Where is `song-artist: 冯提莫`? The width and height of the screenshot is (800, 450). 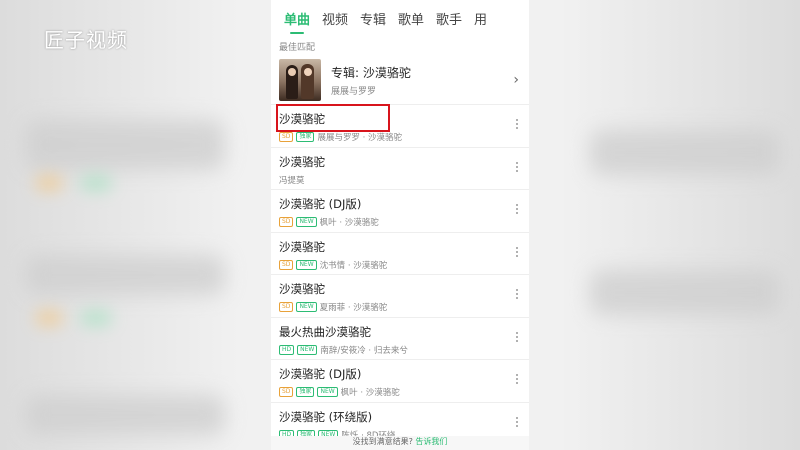 song-artist: 冯提莫 is located at coordinates (292, 180).